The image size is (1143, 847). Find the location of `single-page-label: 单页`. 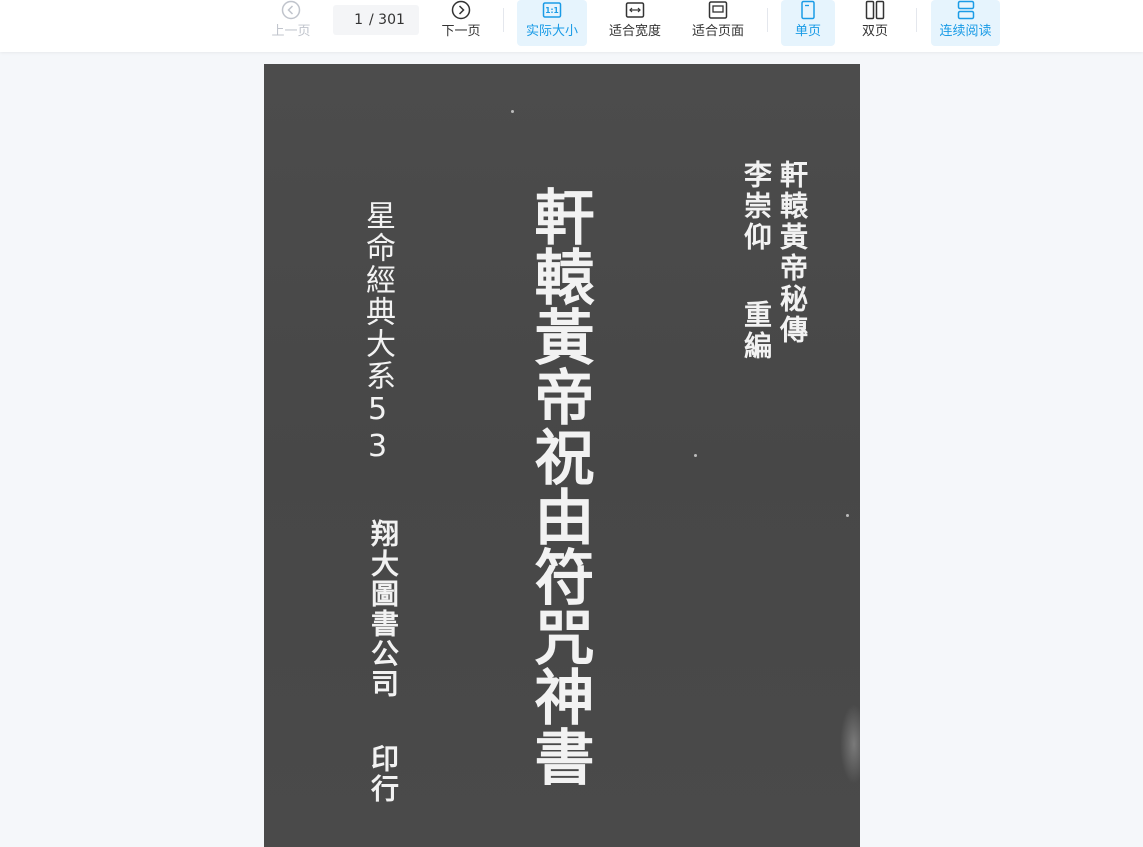

single-page-label: 单页 is located at coordinates (807, 31).